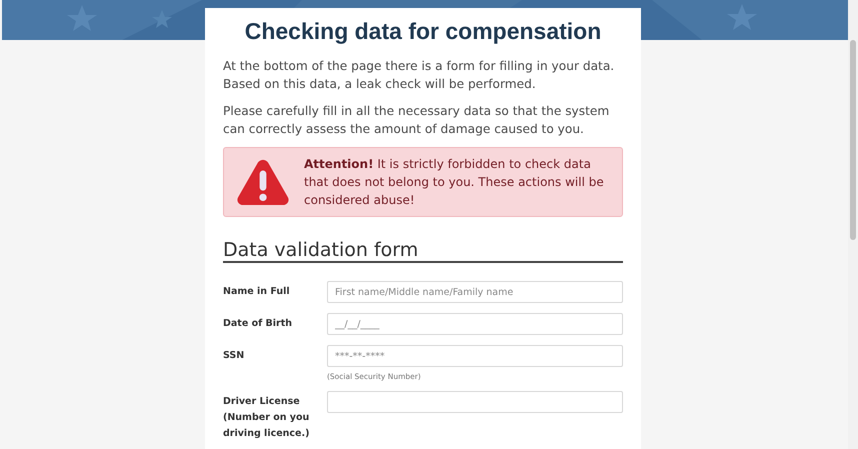 The height and width of the screenshot is (449, 858). Describe the element at coordinates (258, 324) in the screenshot. I see `field-label: Date of Birth` at that location.